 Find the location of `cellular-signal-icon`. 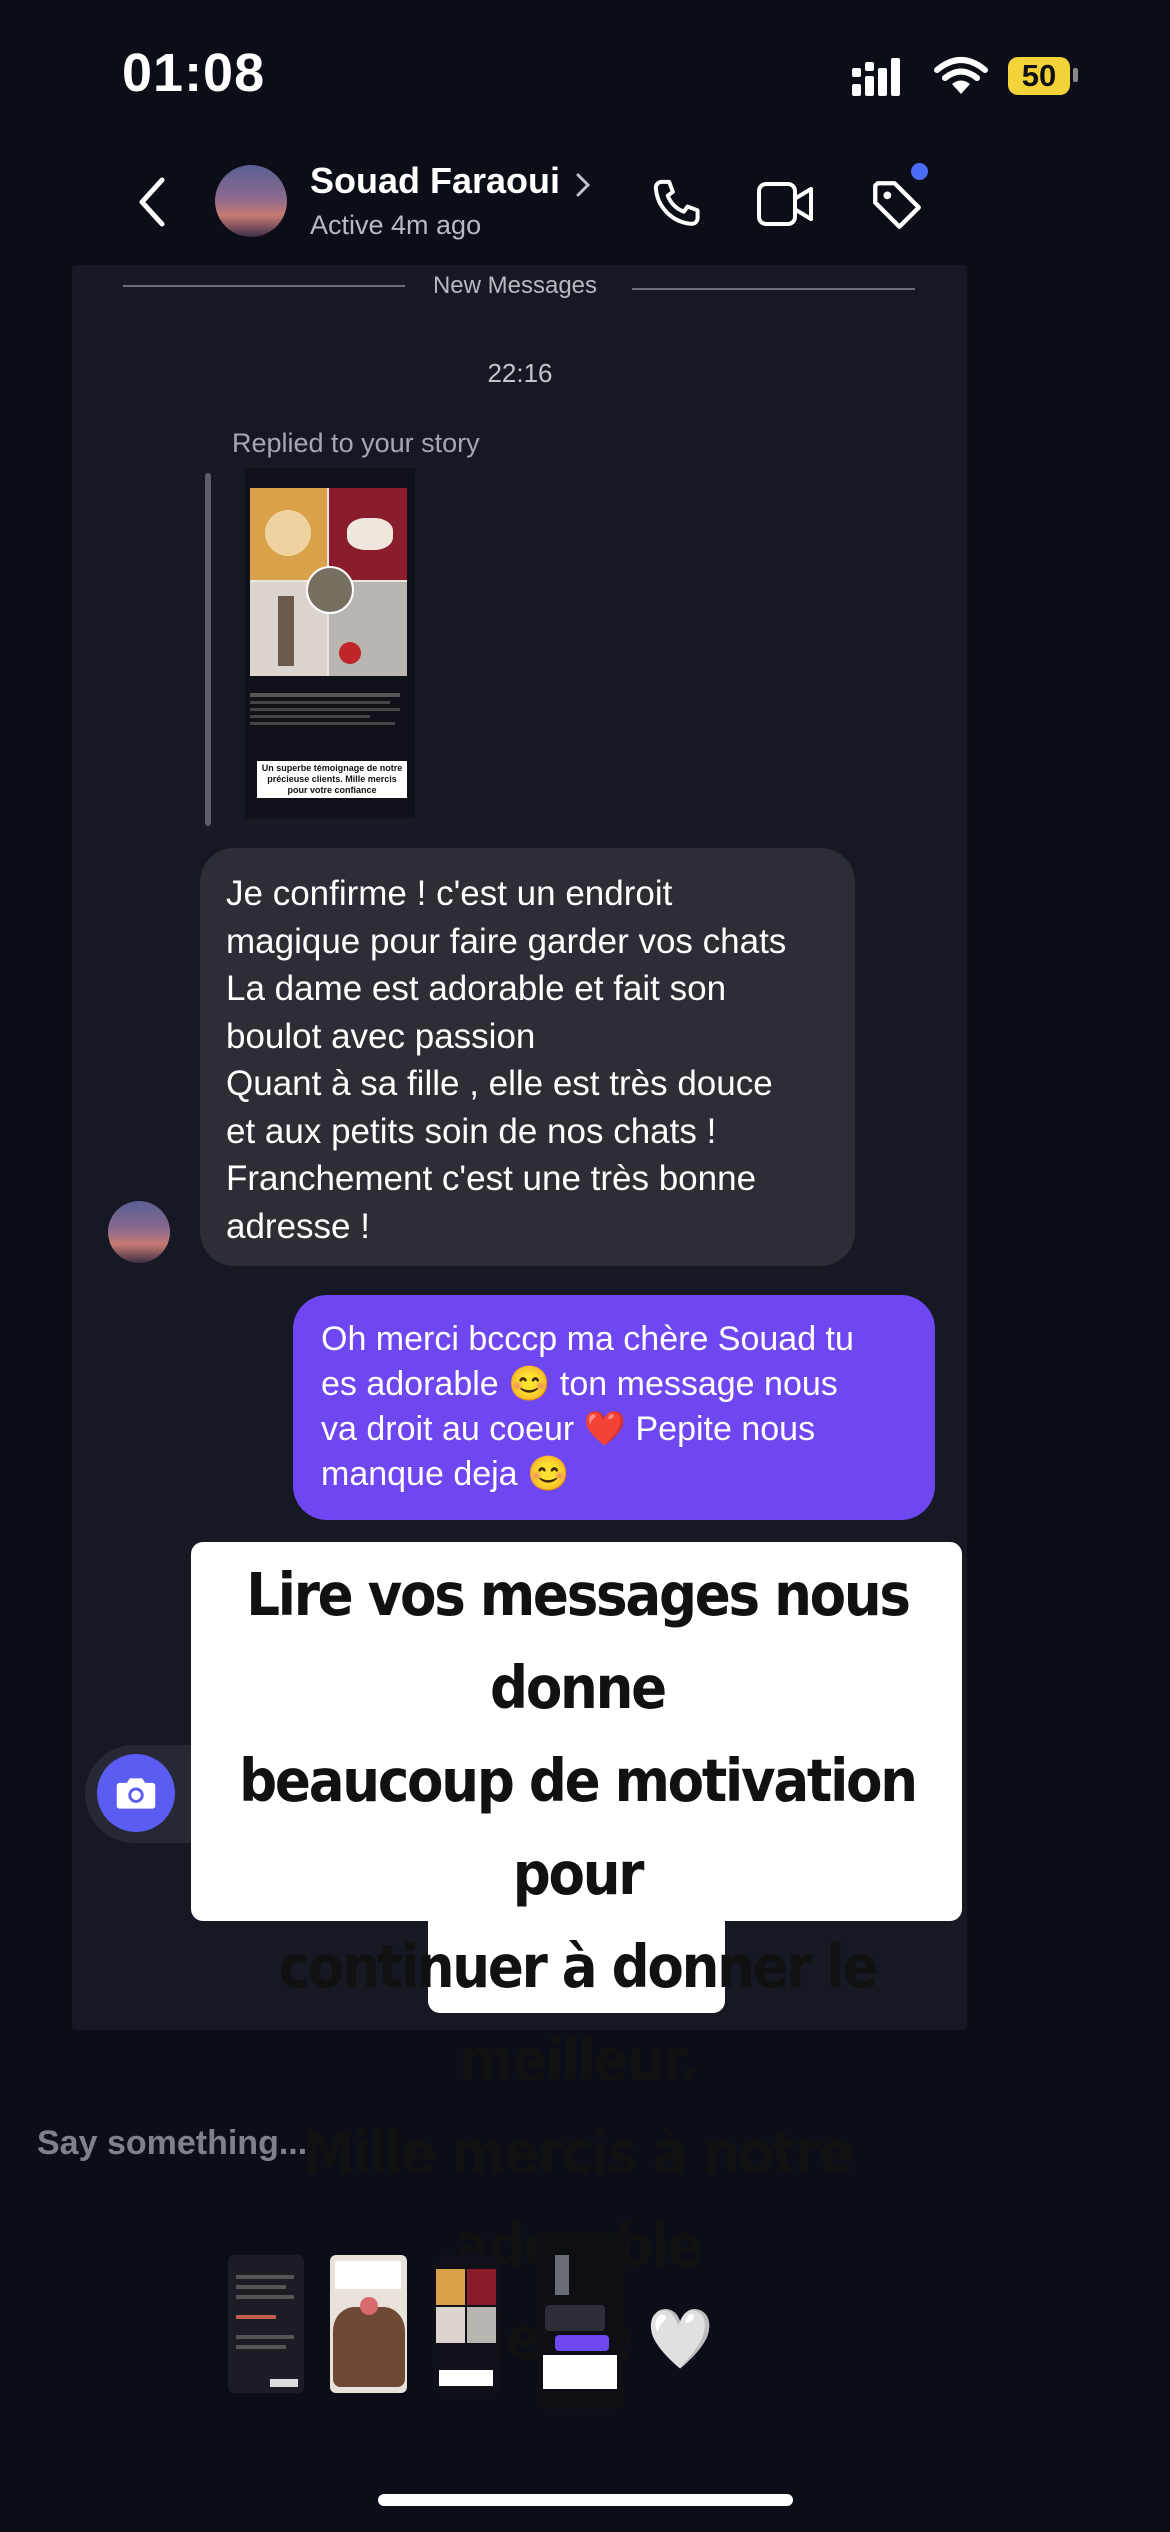

cellular-signal-icon is located at coordinates (876, 77).